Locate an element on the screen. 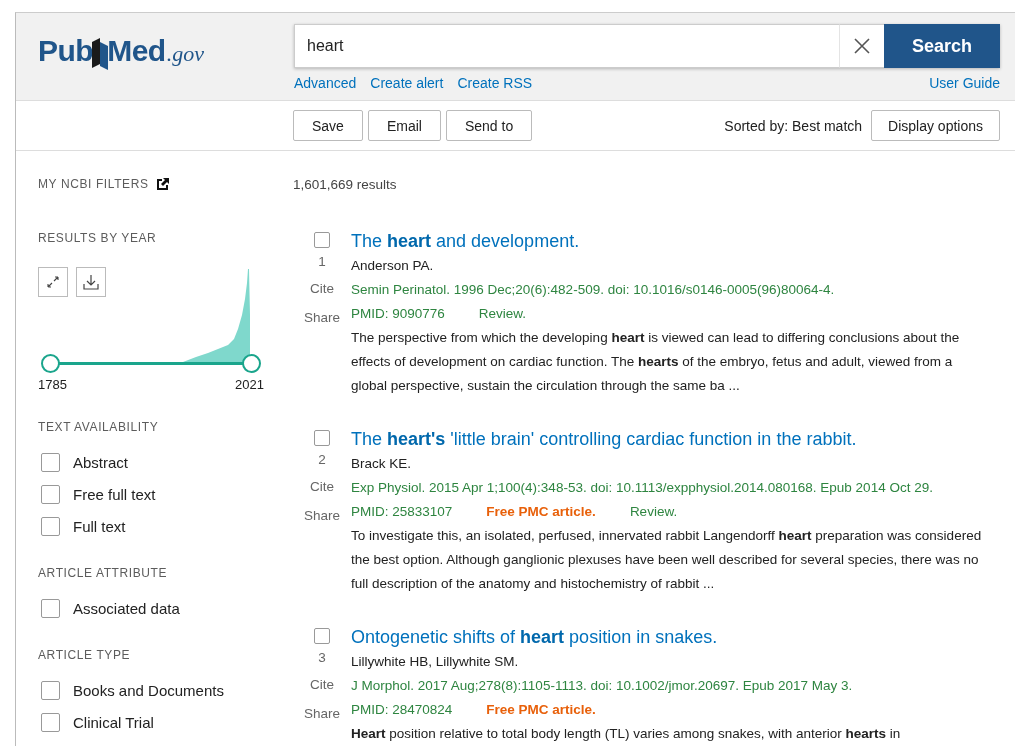  section-heading: MY NCBI FILTERS is located at coordinates (93, 184).